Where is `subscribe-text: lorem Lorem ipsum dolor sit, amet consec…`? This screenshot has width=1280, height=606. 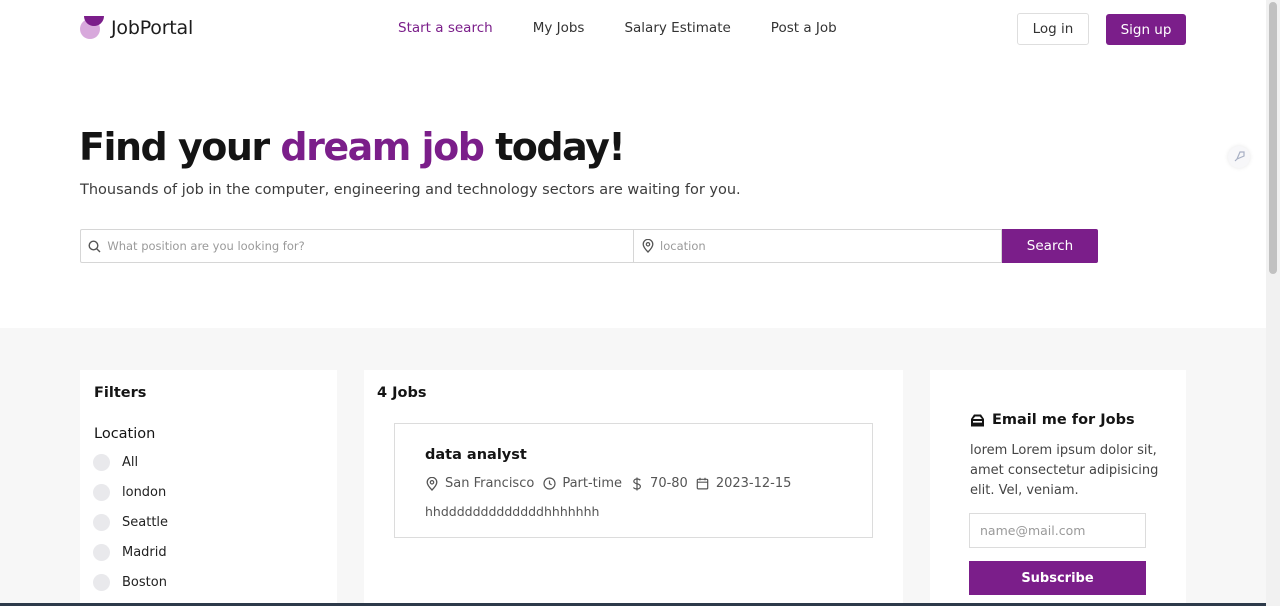
subscribe-text: lorem Lorem ipsum dolor sit, amet consec… is located at coordinates (1064, 470).